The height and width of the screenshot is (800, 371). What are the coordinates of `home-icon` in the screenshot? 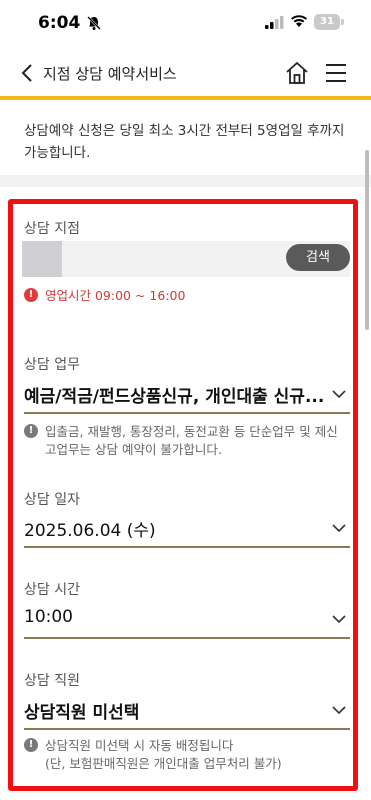 It's located at (297, 73).